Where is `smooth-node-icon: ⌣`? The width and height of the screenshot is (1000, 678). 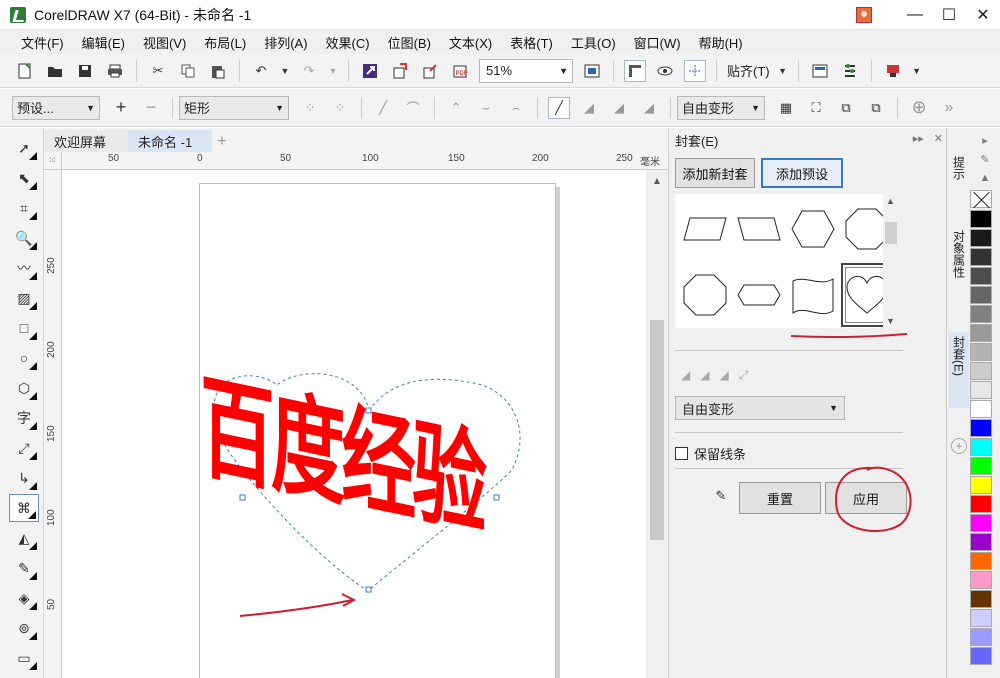 smooth-node-icon: ⌣ is located at coordinates (486, 108).